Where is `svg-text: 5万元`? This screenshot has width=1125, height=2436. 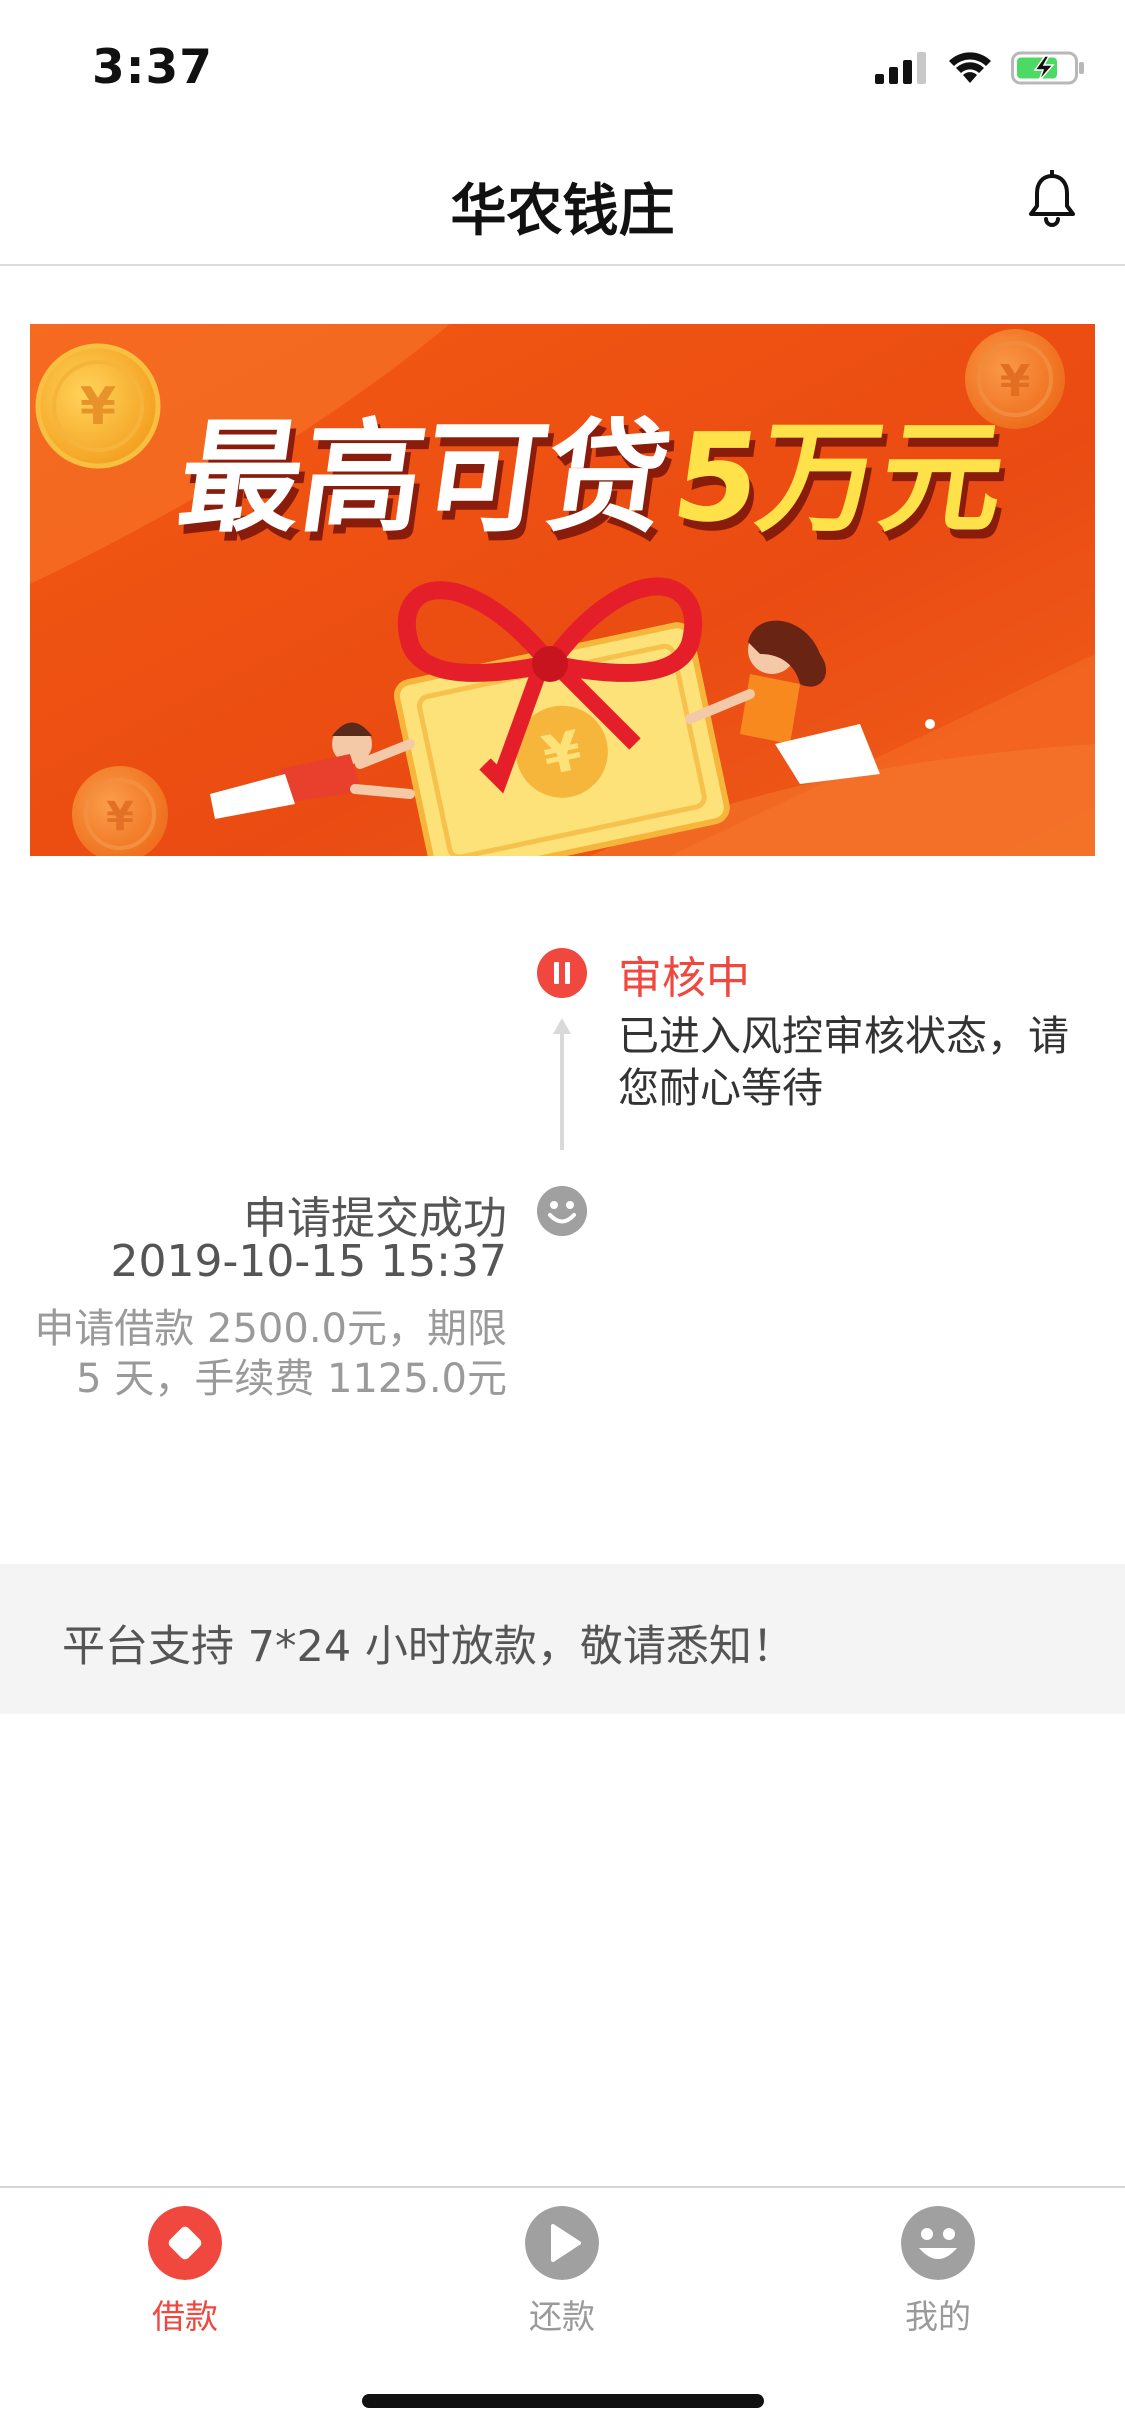
svg-text: 5万元 is located at coordinates (838, 478).